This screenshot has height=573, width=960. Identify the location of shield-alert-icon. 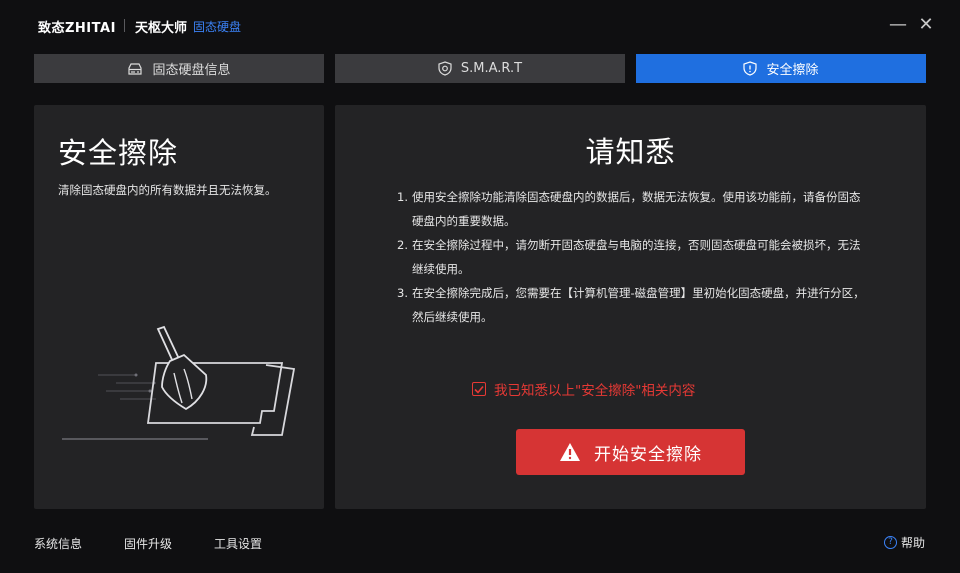
(750, 68).